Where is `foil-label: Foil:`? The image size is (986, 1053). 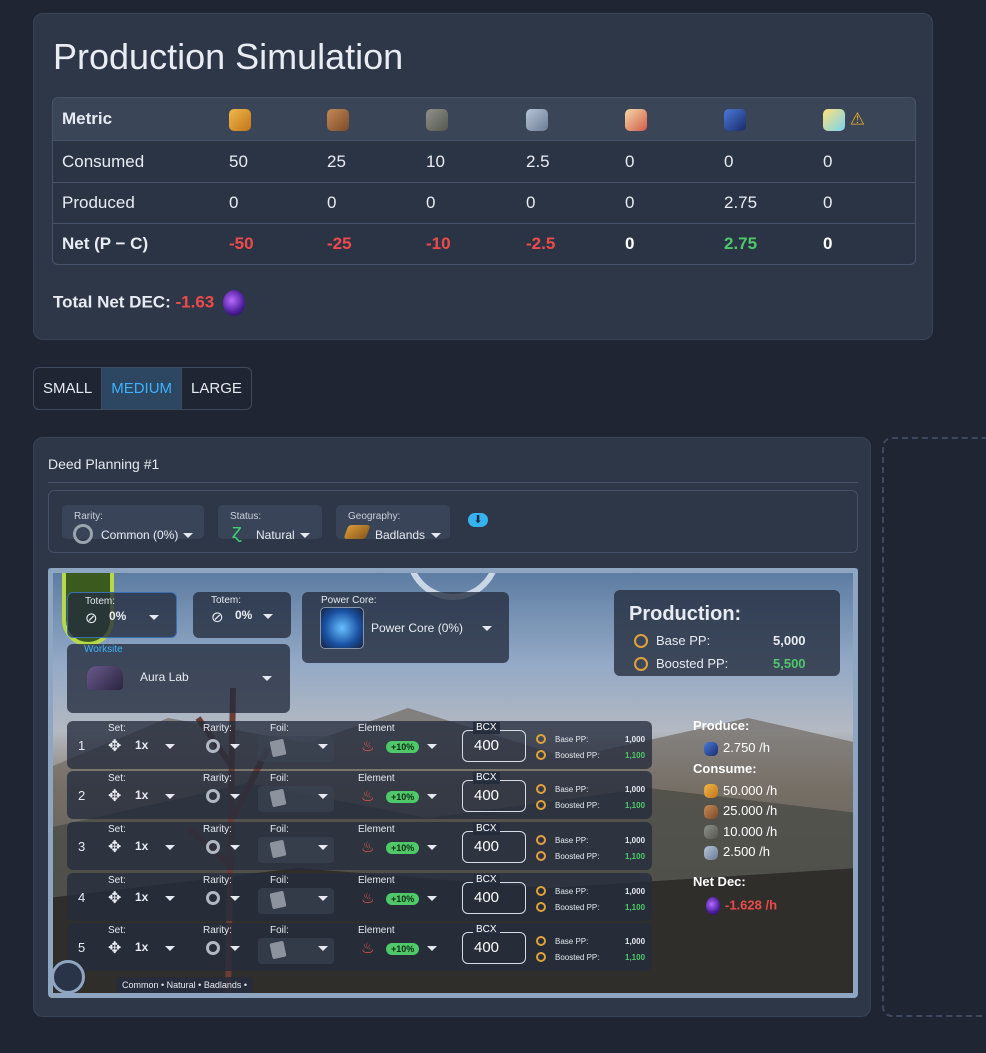
foil-label: Foil: is located at coordinates (279, 930).